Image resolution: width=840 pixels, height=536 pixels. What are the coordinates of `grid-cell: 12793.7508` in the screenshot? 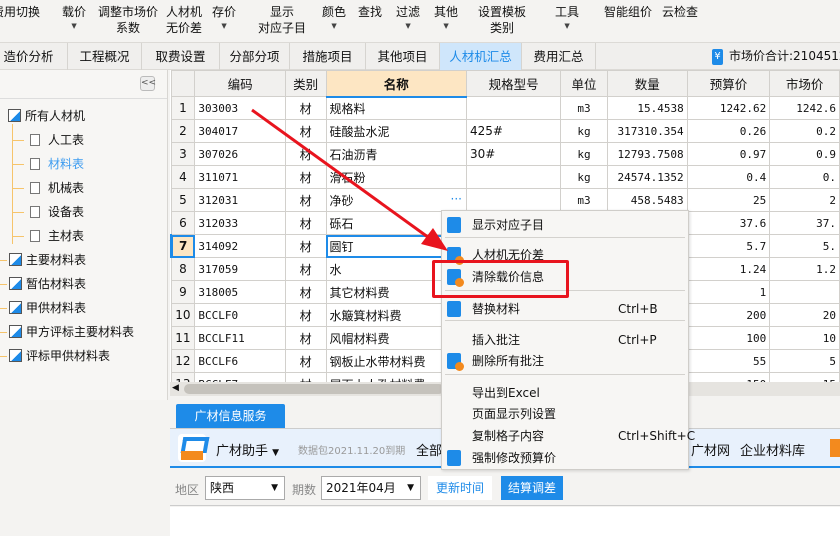 It's located at (647, 154).